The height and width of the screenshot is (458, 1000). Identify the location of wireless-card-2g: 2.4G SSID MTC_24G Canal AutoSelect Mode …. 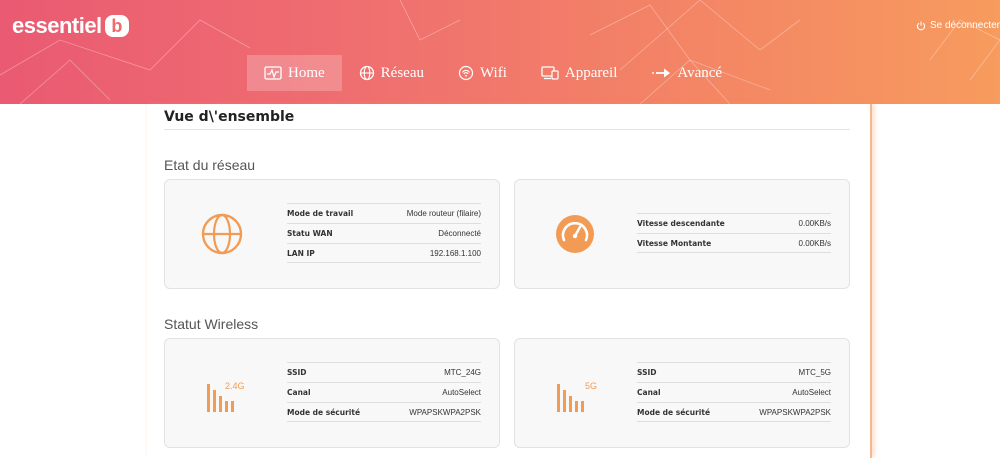
(332, 393).